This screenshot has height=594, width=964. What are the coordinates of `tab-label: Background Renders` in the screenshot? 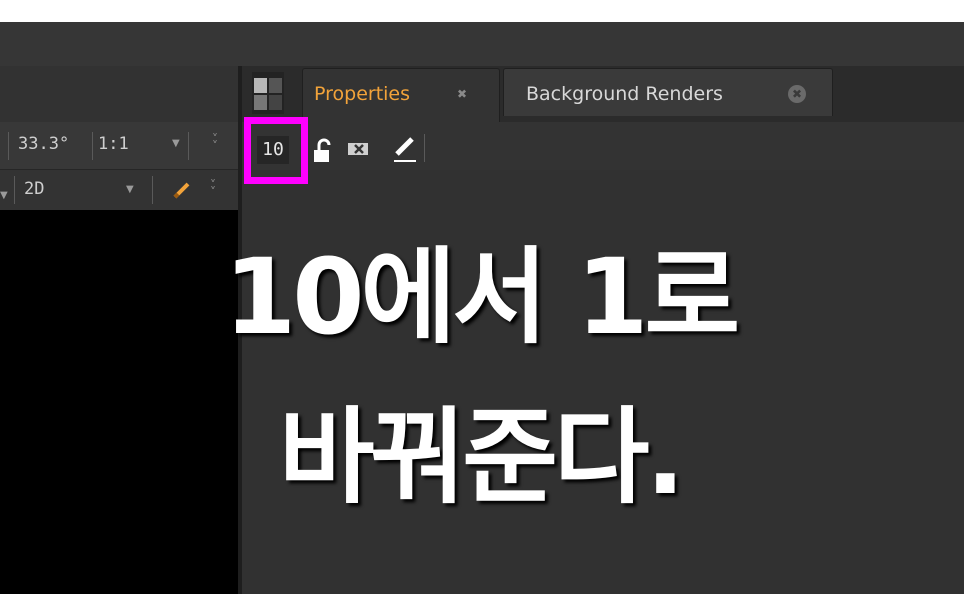 It's located at (624, 94).